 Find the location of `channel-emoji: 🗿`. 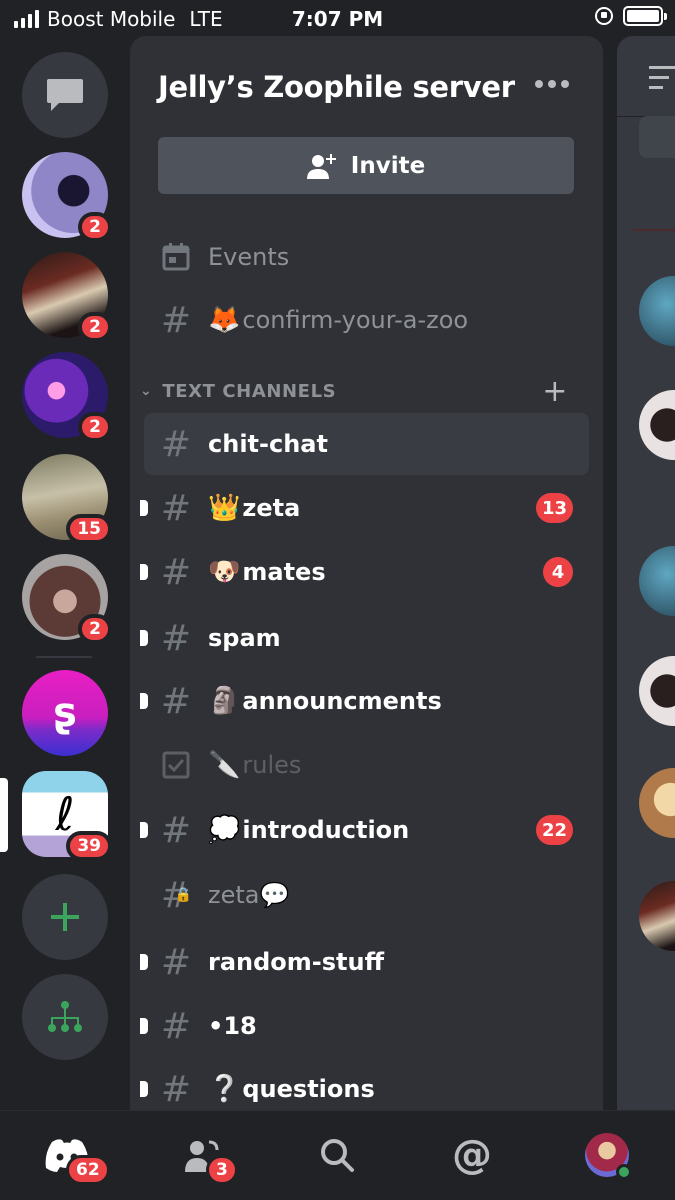

channel-emoji: 🗿 is located at coordinates (224, 701).